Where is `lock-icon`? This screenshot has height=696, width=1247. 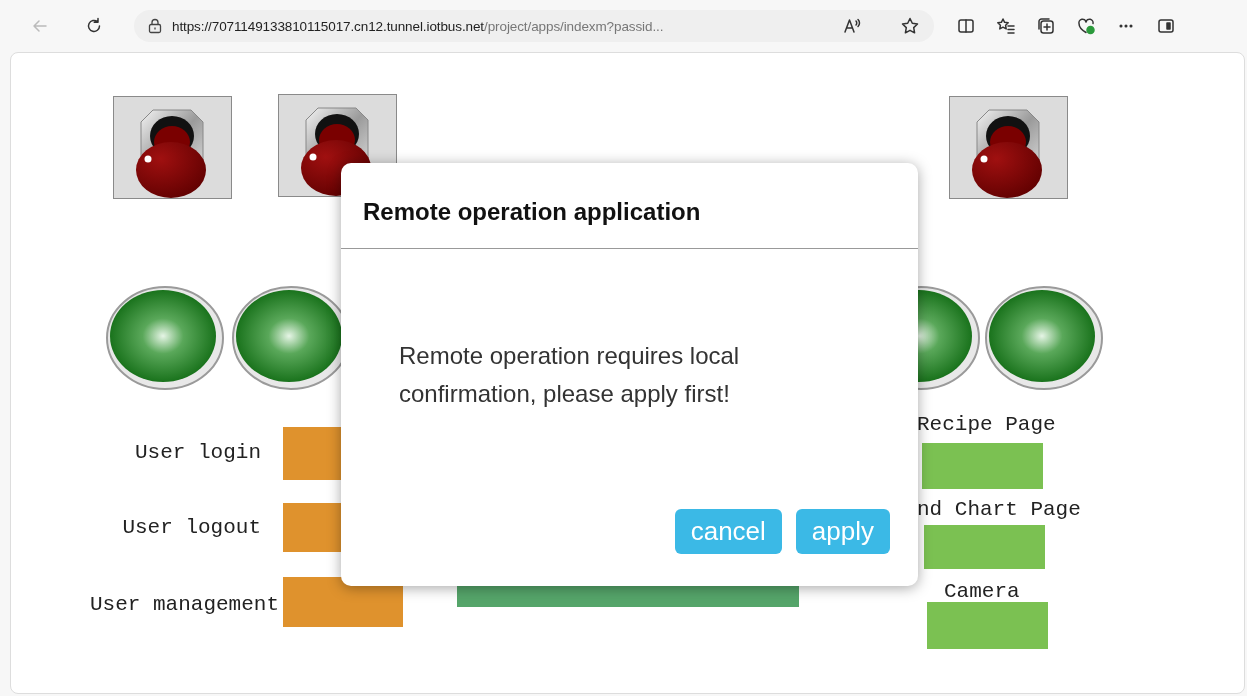 lock-icon is located at coordinates (155, 26).